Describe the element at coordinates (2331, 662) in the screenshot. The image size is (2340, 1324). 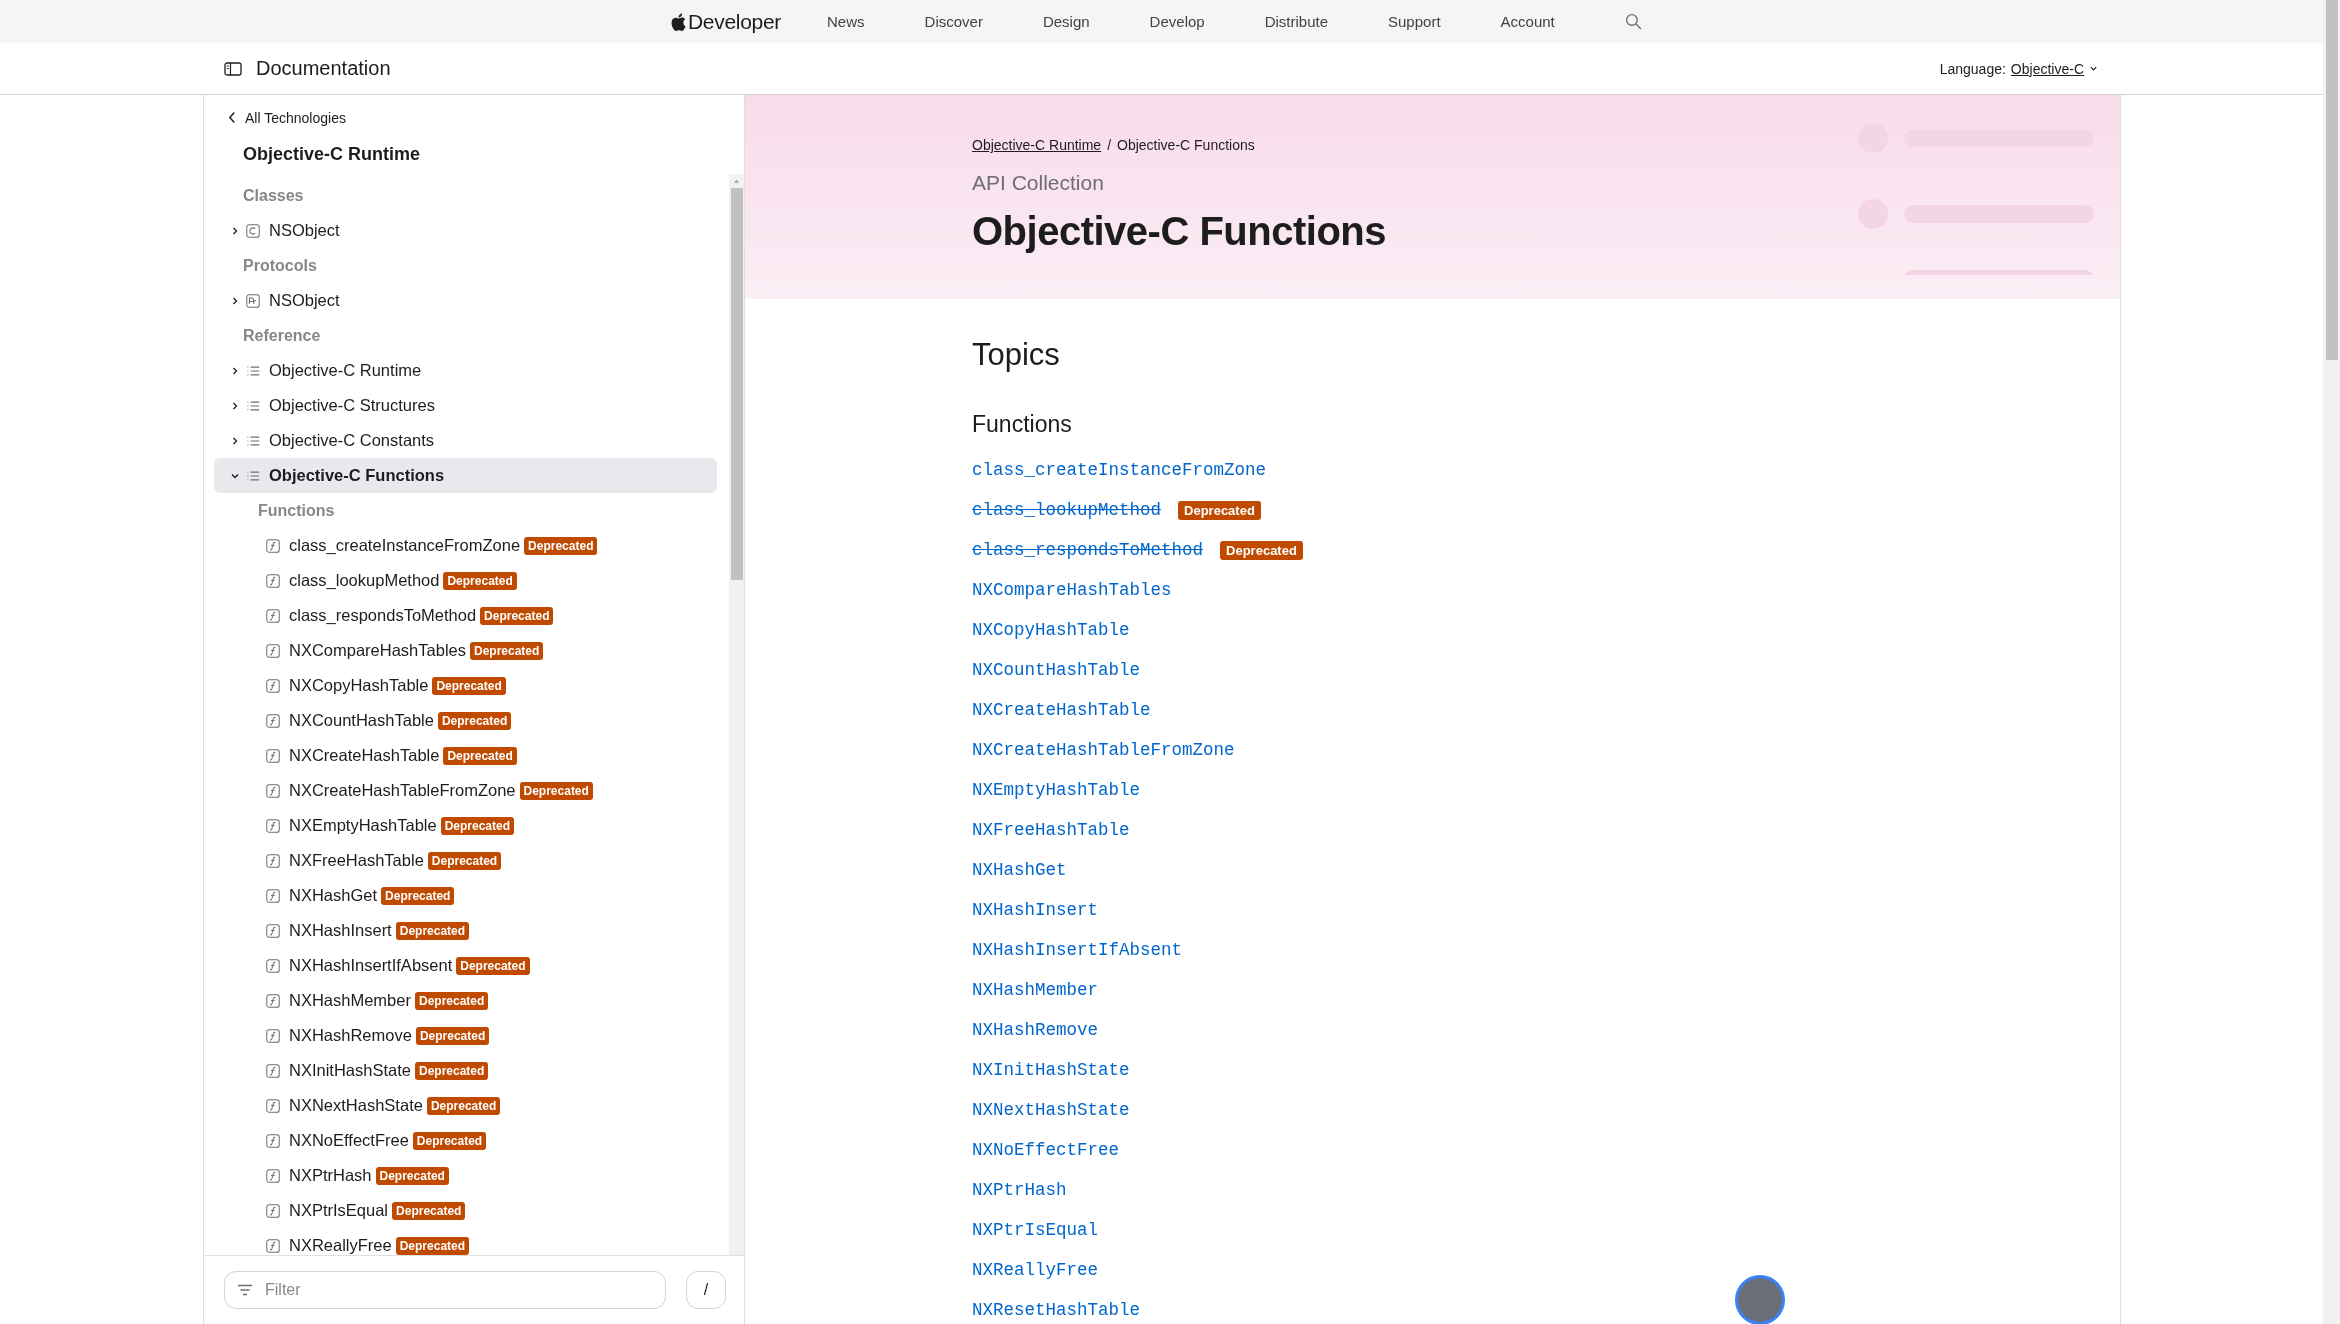
I see `page-scrollbar` at that location.